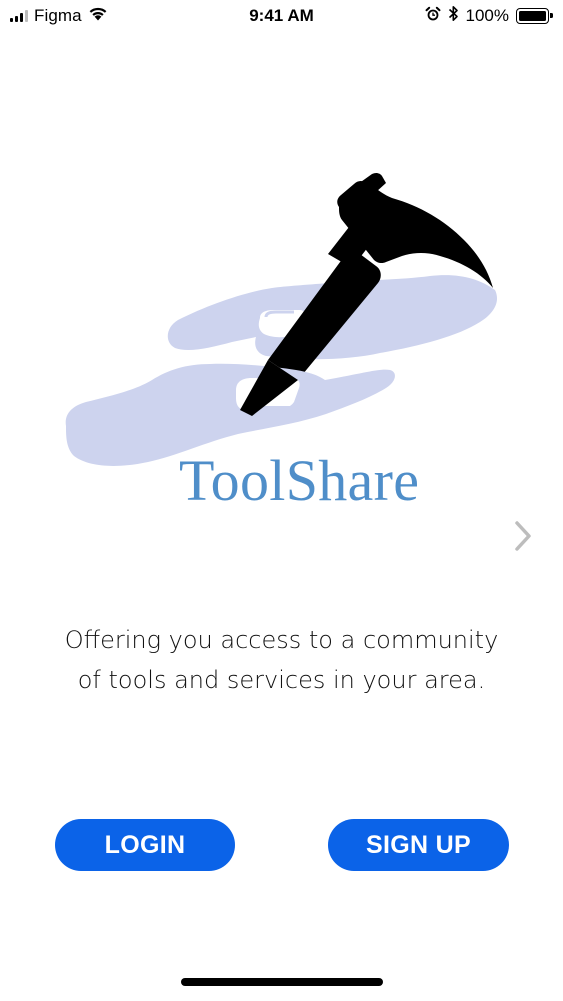 This screenshot has height=1001, width=563. What do you see at coordinates (299, 480) in the screenshot?
I see `brand-name: ToolShare` at bounding box center [299, 480].